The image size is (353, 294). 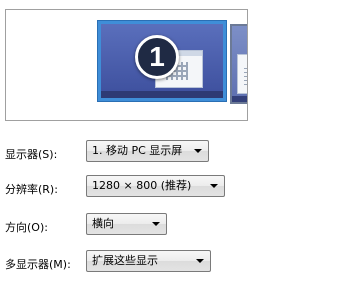 What do you see at coordinates (31, 189) in the screenshot?
I see `resolution-label: 分辨率(R):` at bounding box center [31, 189].